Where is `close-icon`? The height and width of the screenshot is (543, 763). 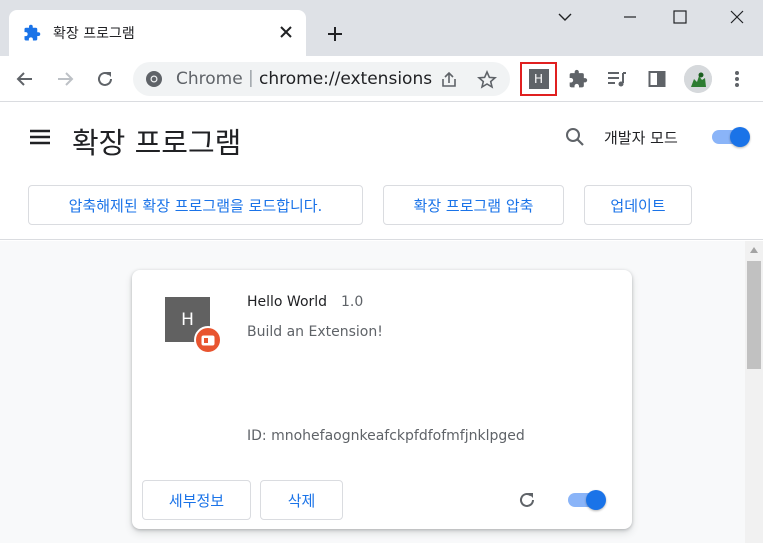
close-icon is located at coordinates (737, 17).